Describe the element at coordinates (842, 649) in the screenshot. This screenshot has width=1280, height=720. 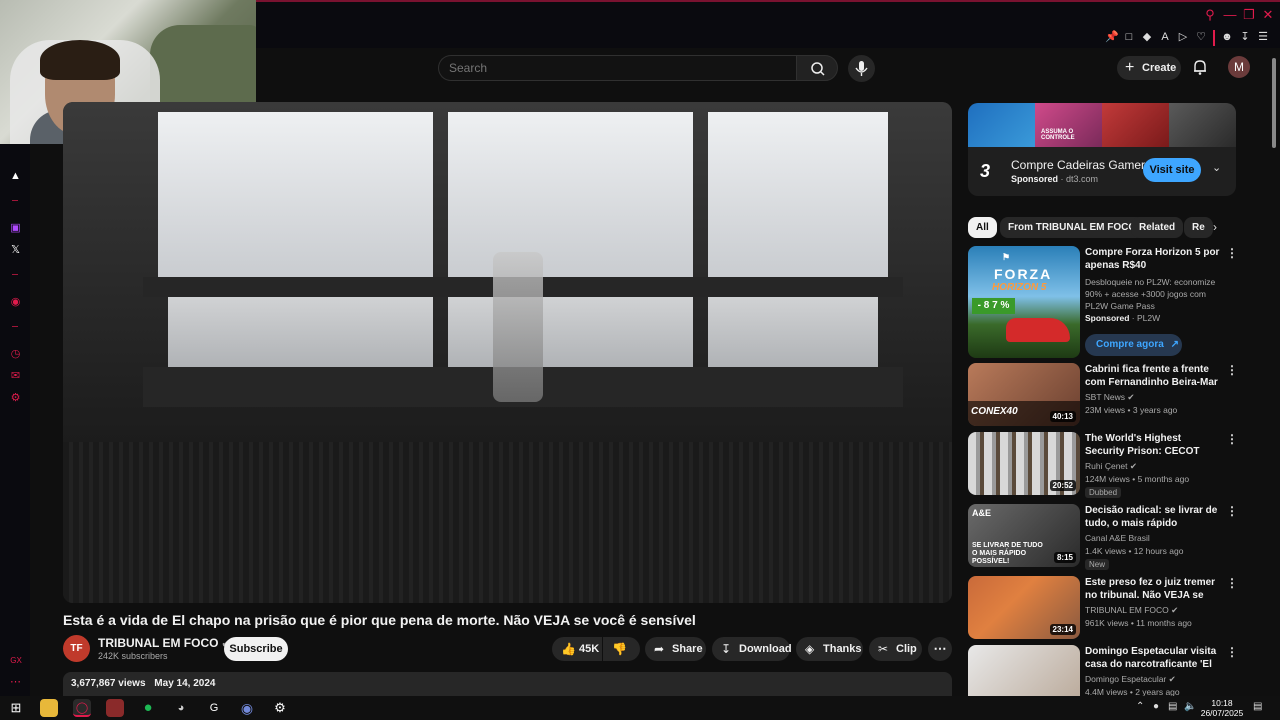
I see `thanks-label: Thanks` at that location.